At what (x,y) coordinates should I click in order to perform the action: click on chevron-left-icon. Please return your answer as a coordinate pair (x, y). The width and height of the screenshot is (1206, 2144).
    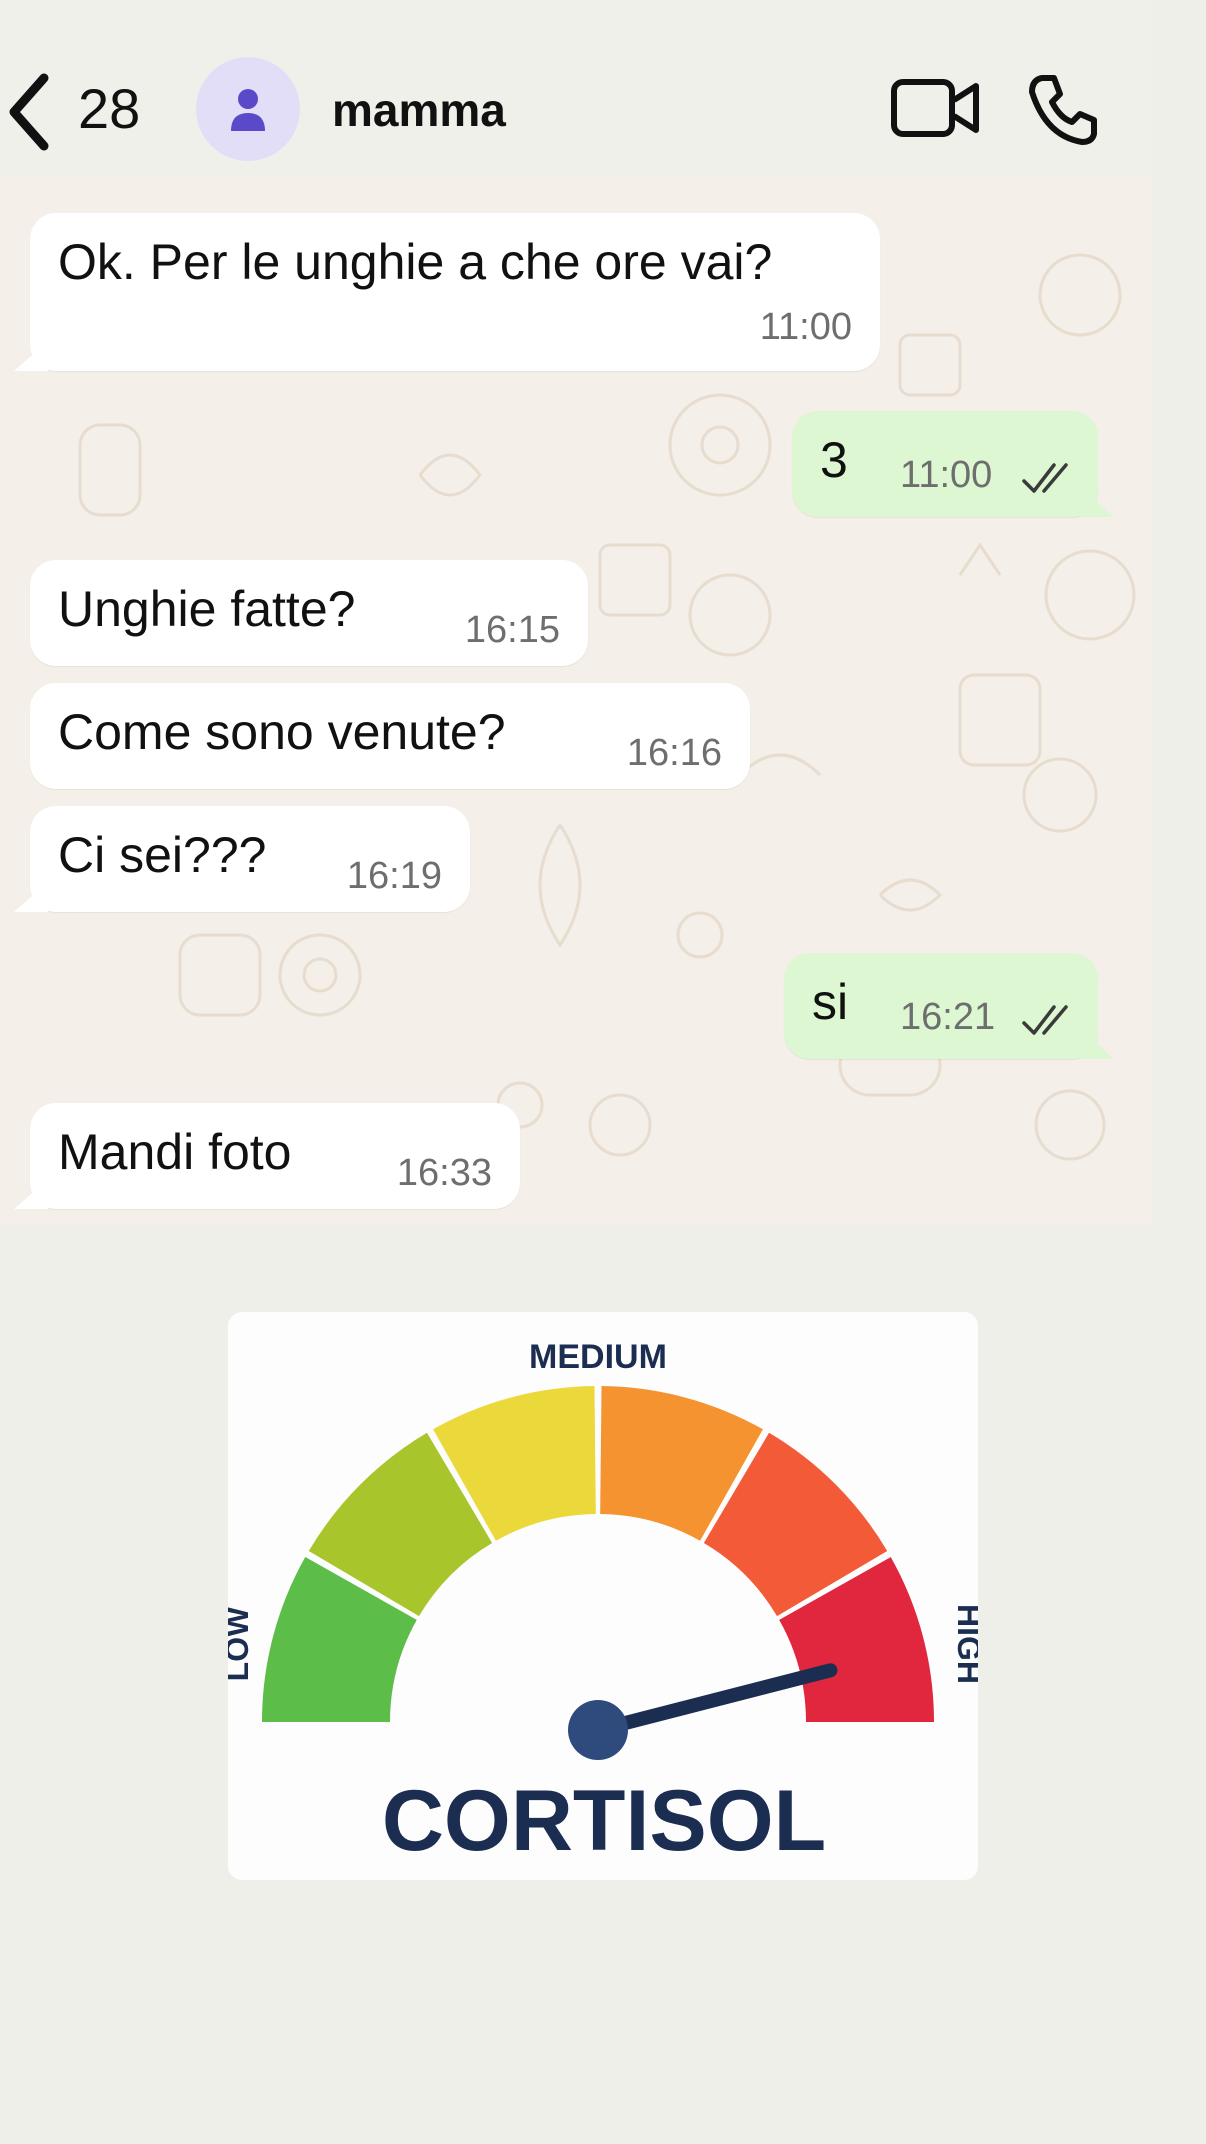
    Looking at the image, I should click on (29, 112).